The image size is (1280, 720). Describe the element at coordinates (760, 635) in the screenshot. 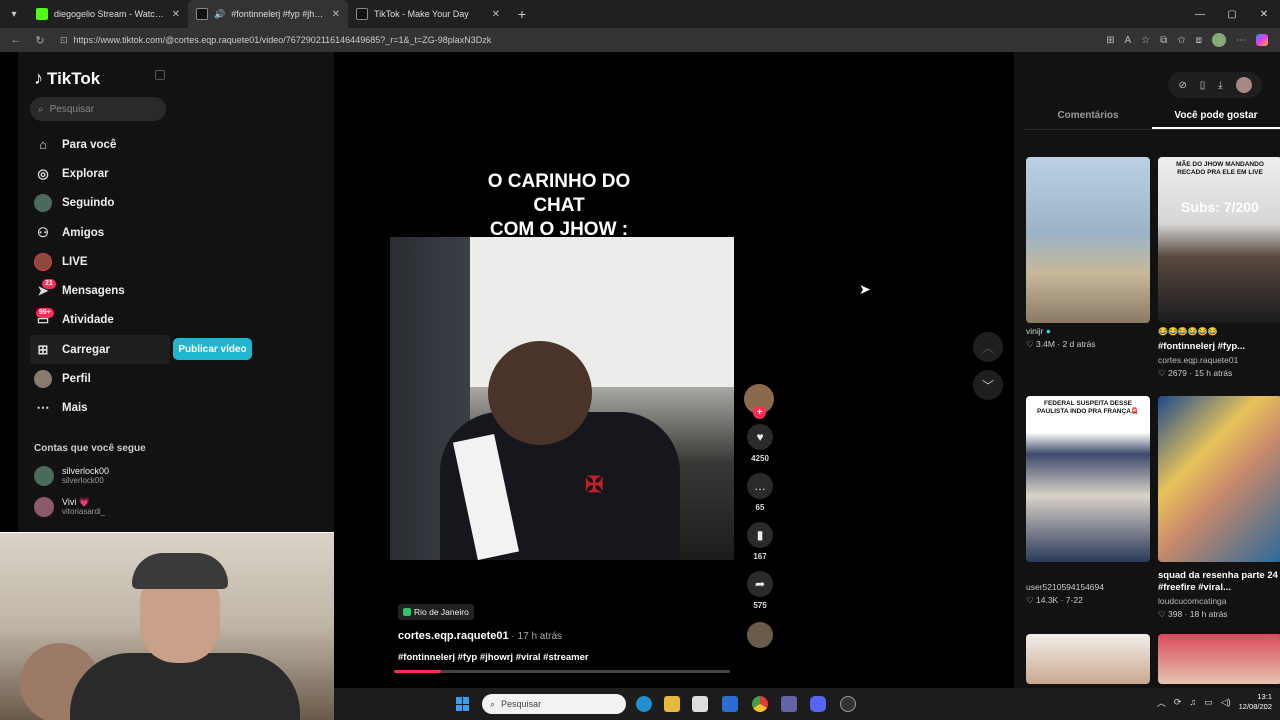

I see `music-disc-icon` at that location.